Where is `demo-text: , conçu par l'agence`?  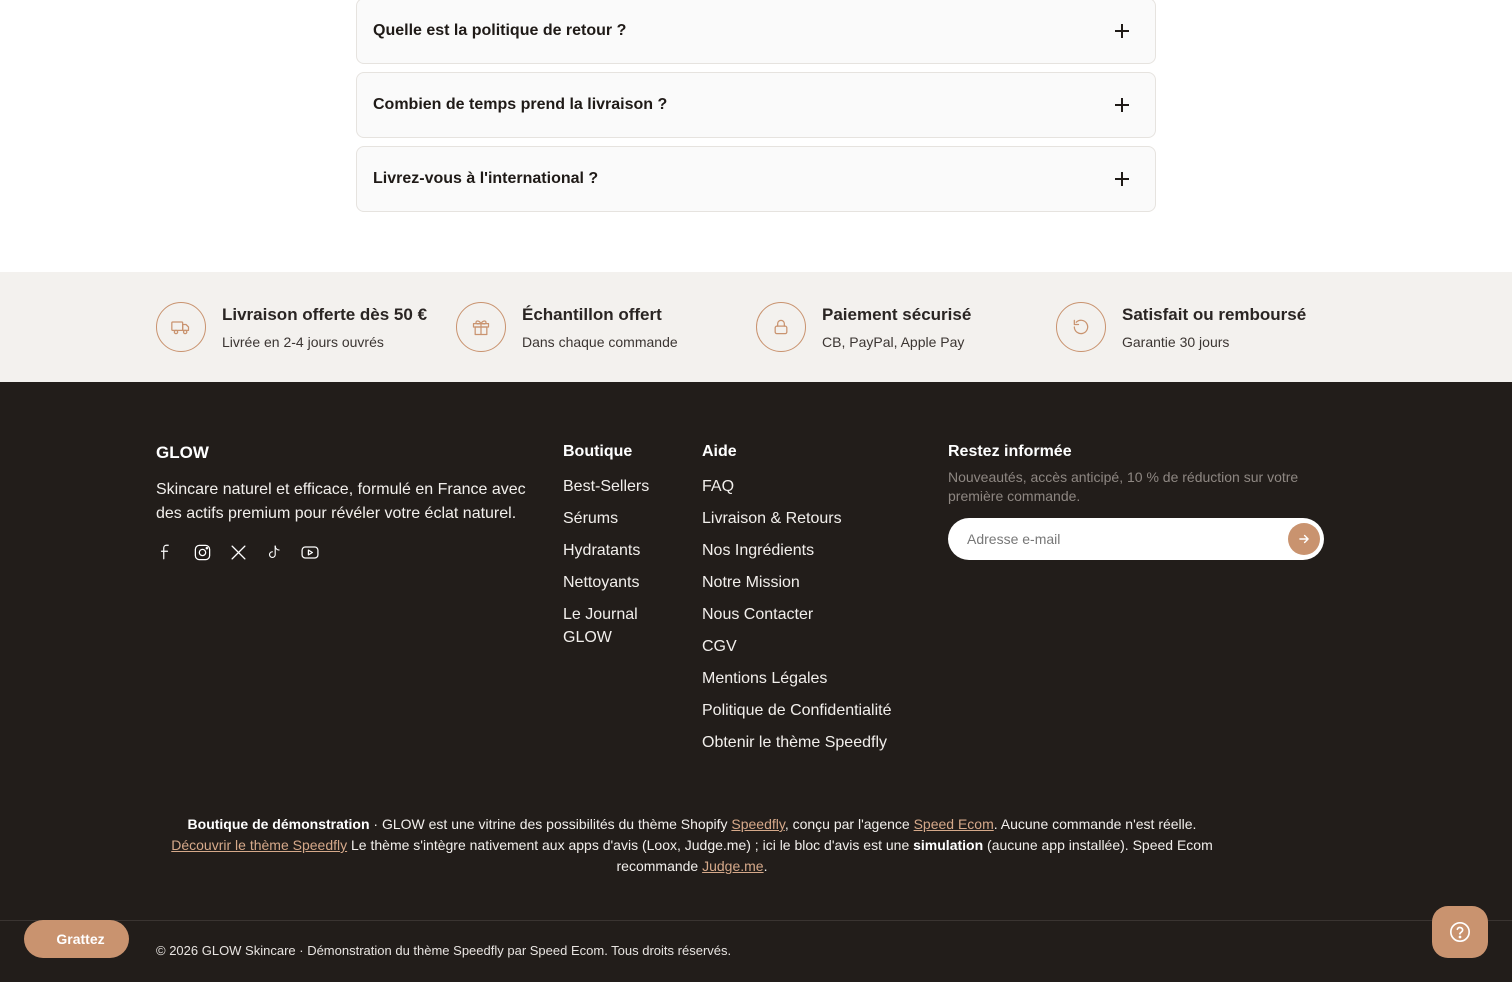 demo-text: , conçu par l'agence is located at coordinates (849, 824).